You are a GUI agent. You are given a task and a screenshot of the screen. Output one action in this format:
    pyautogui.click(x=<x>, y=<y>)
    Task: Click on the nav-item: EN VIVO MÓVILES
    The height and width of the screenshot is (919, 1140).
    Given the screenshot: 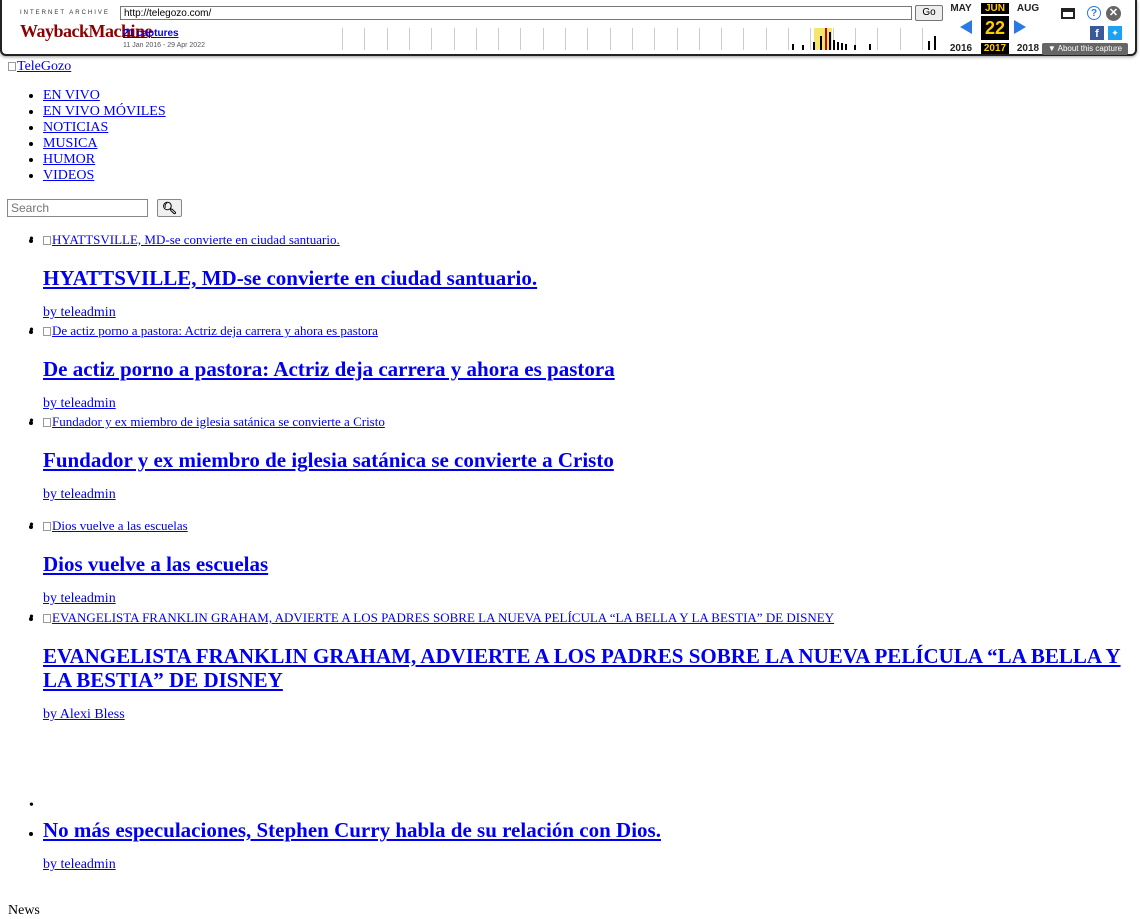 What is the action you would take?
    pyautogui.click(x=104, y=112)
    